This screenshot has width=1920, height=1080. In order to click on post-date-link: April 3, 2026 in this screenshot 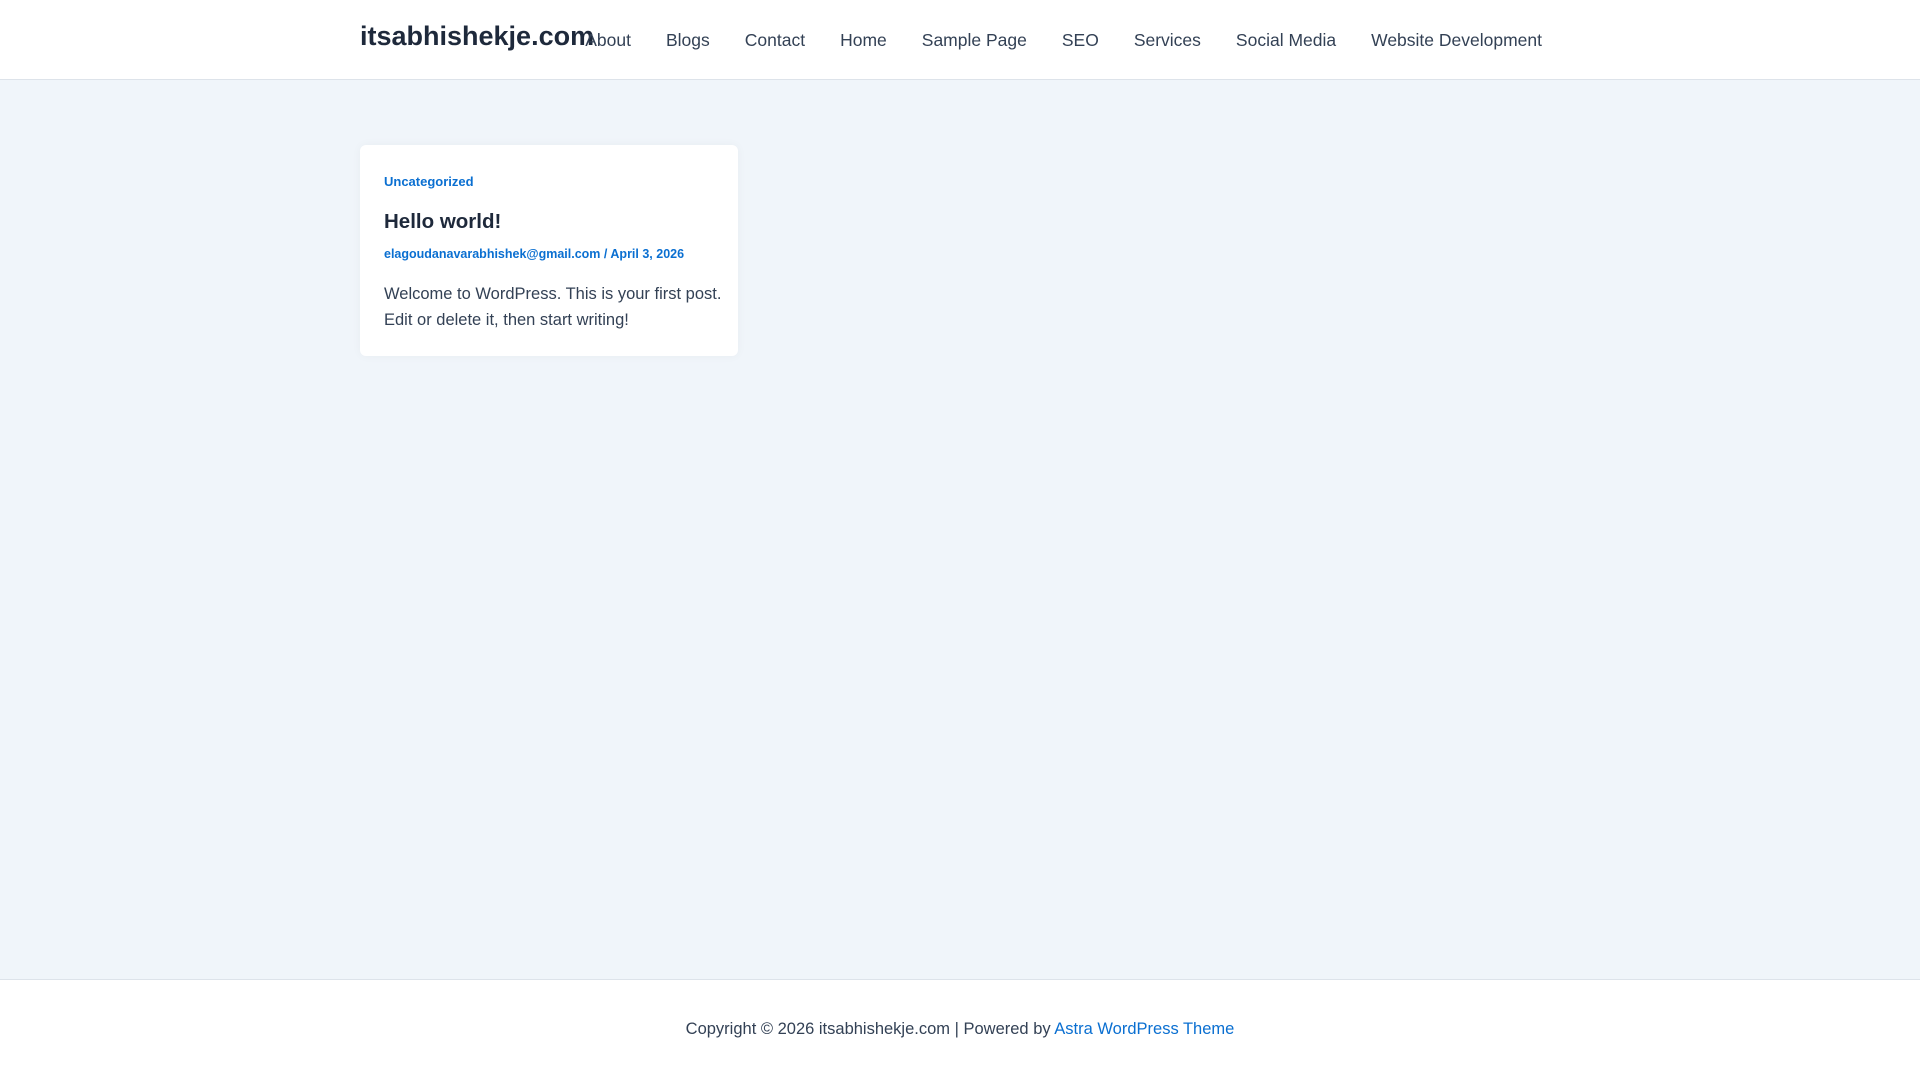, I will do `click(647, 254)`.